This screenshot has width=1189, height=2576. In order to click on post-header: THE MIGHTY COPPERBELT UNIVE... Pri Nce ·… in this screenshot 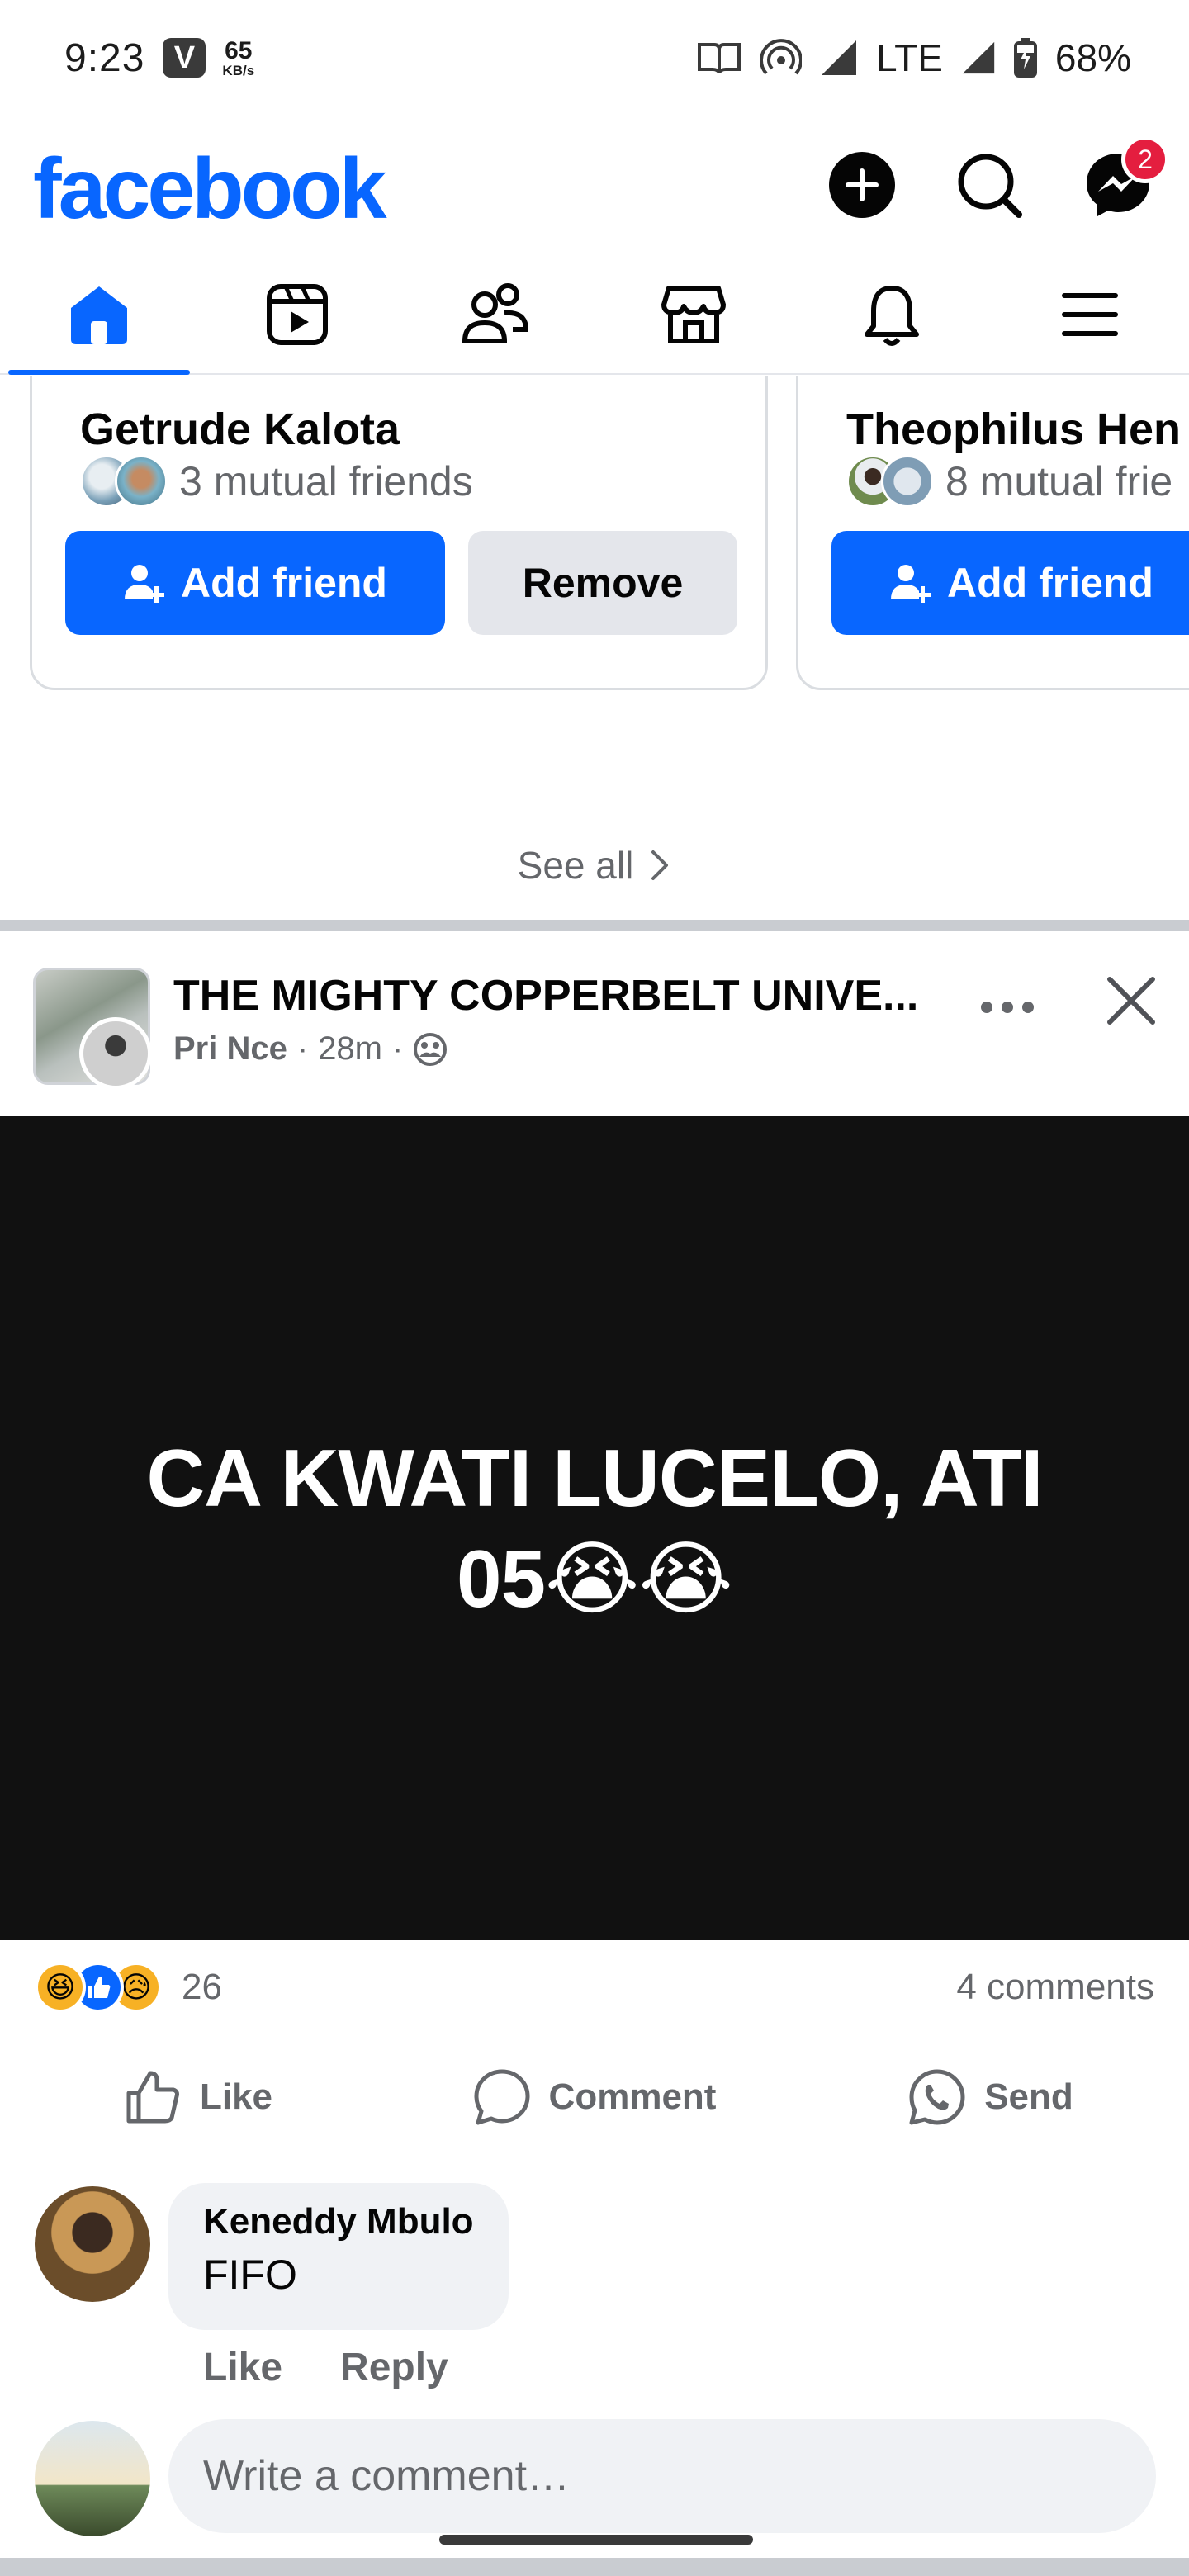, I will do `click(594, 1024)`.